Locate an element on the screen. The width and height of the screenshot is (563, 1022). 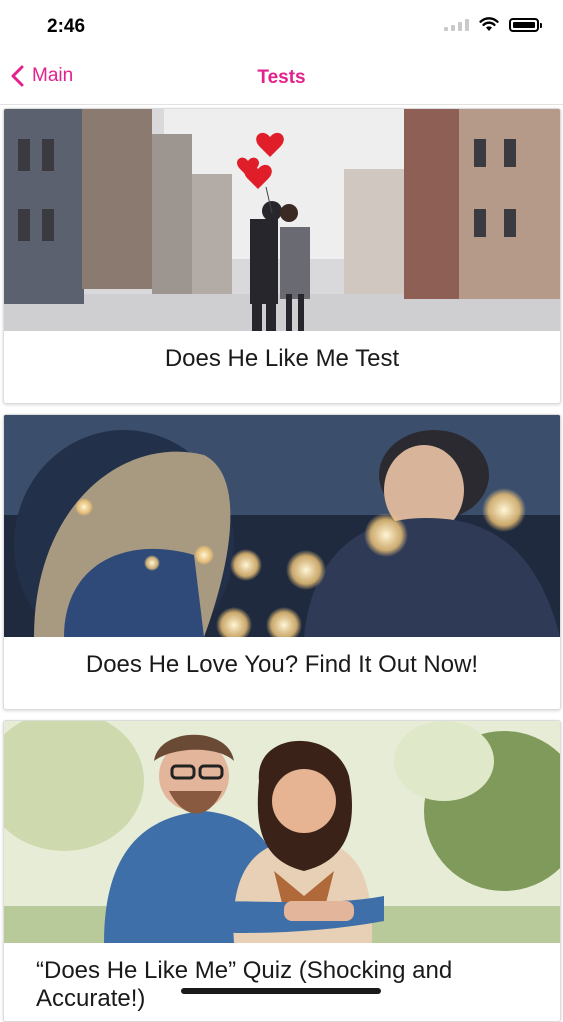
battery-icon is located at coordinates (525, 24).